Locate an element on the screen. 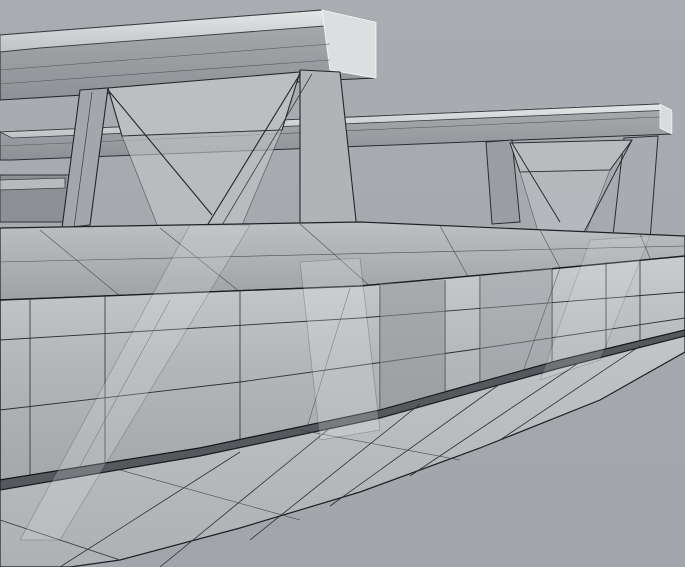 Image resolution: width=685 pixels, height=567 pixels. rear-cabin-structure is located at coordinates (35, 198).